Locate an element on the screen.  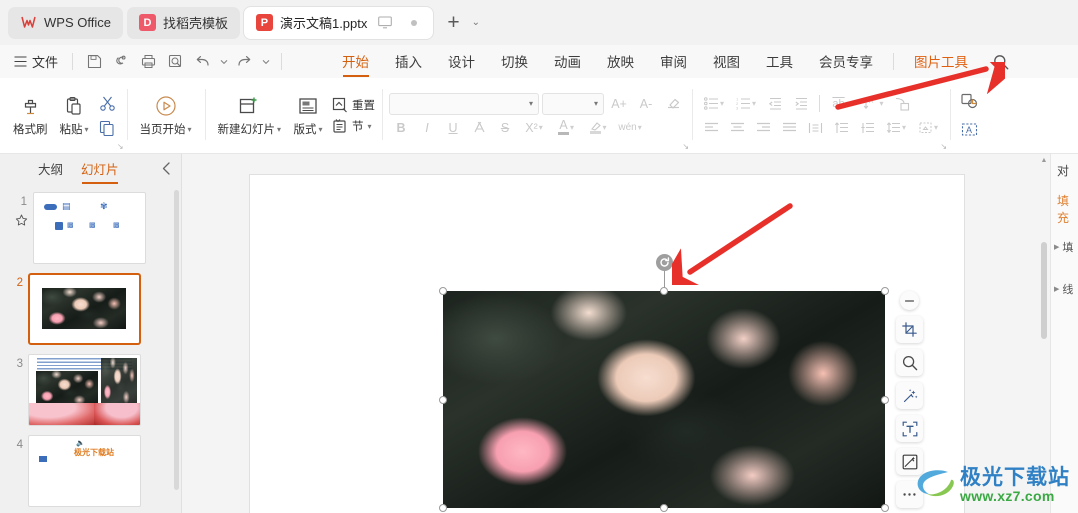
line-spacing-increase-button is located at coordinates (841, 128).